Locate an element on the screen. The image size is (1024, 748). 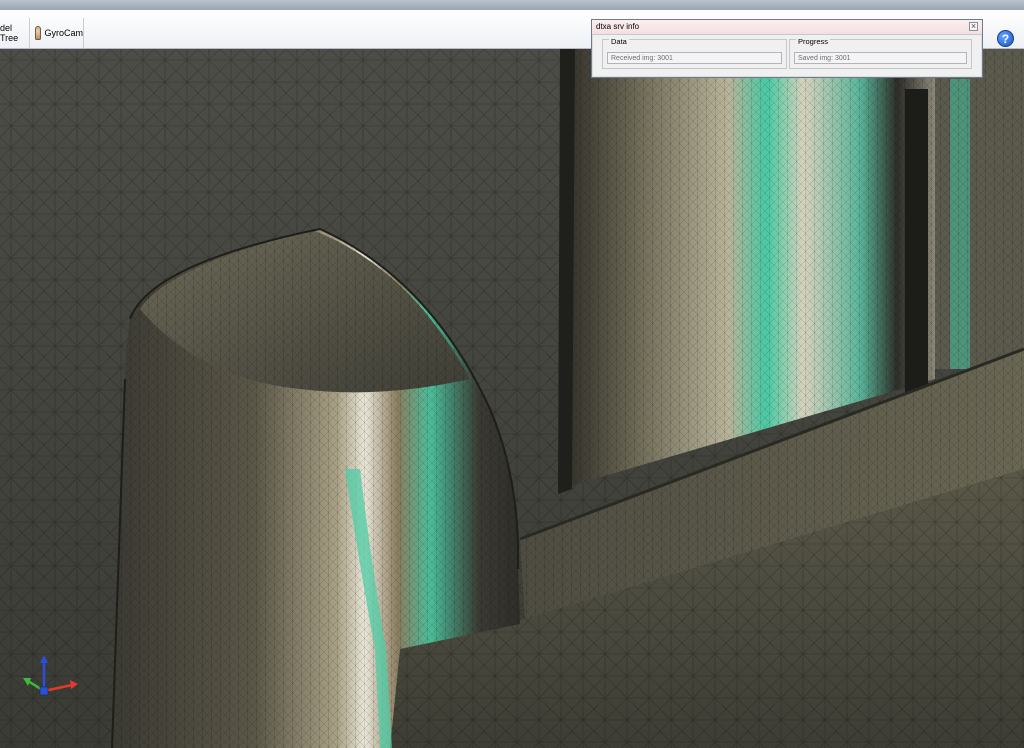
panel-title-bar: dtxa srv info ⨯ is located at coordinates (787, 27).